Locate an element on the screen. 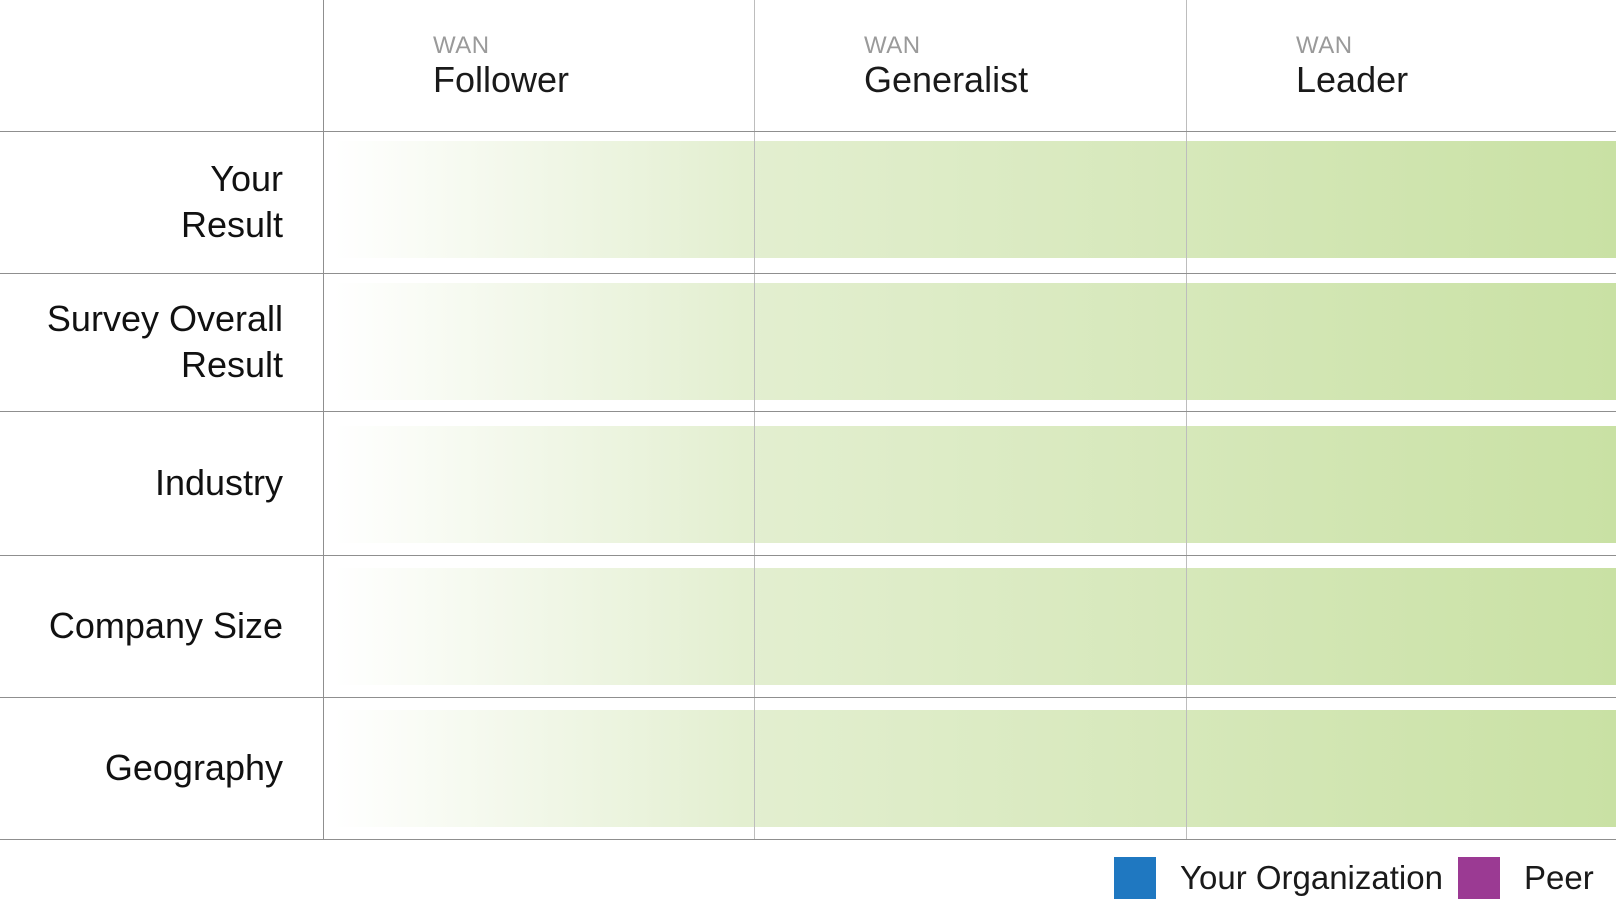 Image resolution: width=1616 pixels, height=908 pixels. legend-label: Your Organization is located at coordinates (1311, 877).